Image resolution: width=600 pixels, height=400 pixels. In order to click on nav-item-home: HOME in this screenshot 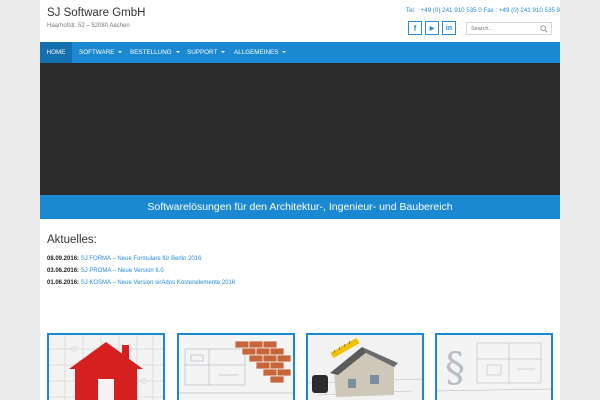, I will do `click(56, 52)`.